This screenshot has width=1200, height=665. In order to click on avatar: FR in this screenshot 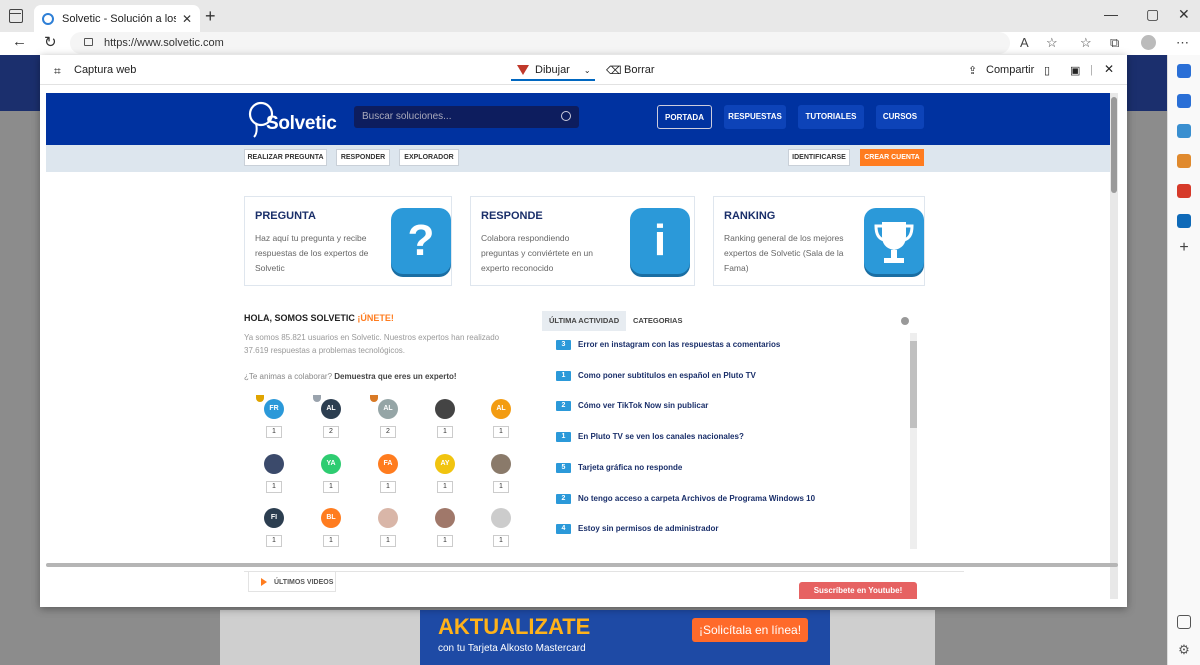, I will do `click(274, 409)`.